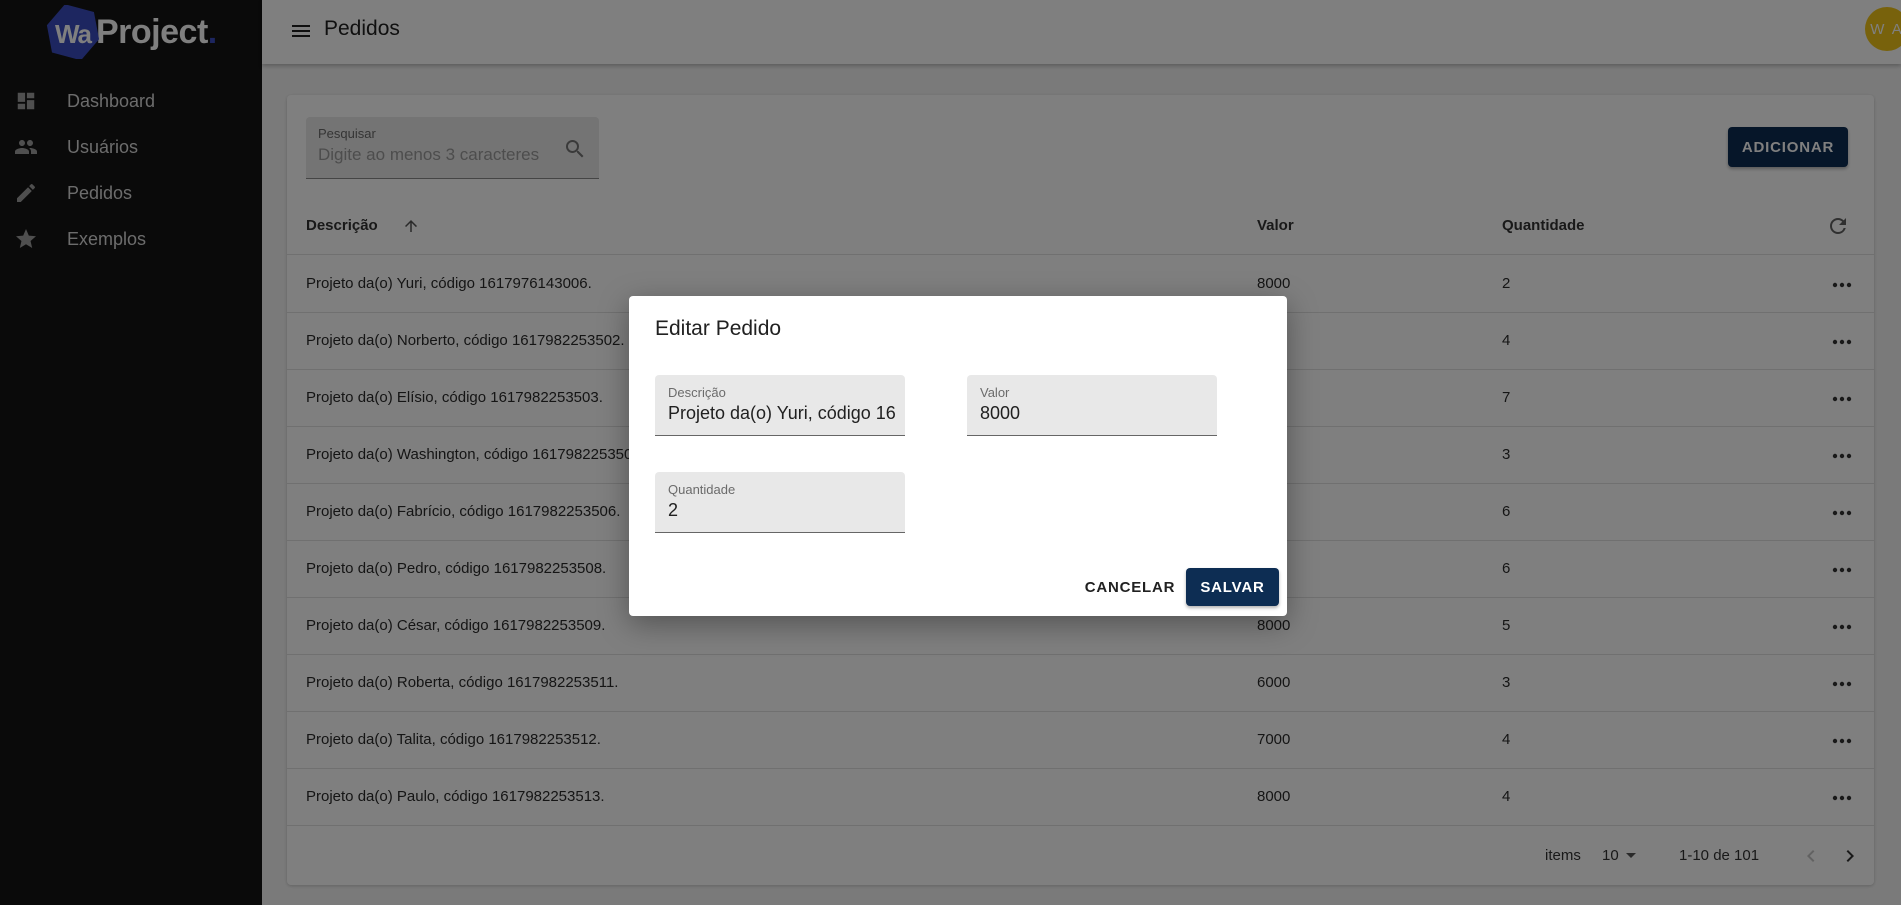  What do you see at coordinates (782, 510) in the screenshot?
I see `quantity-input: 2` at bounding box center [782, 510].